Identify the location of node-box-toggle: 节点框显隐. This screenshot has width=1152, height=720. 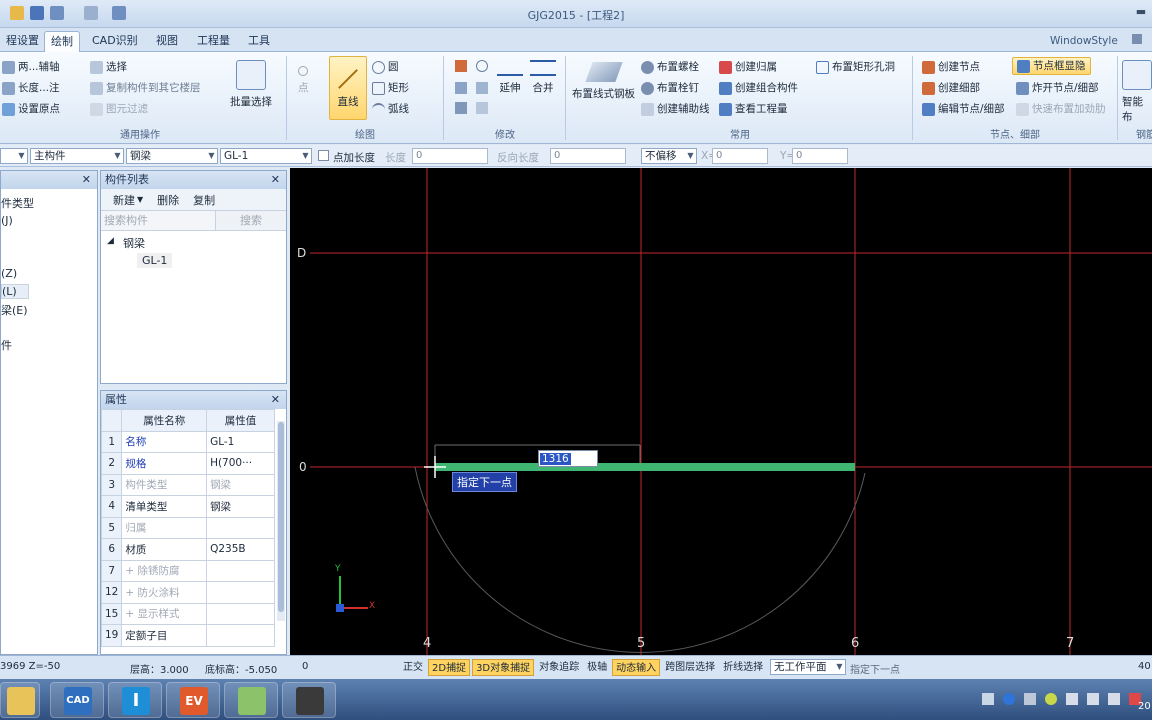
(1051, 66).